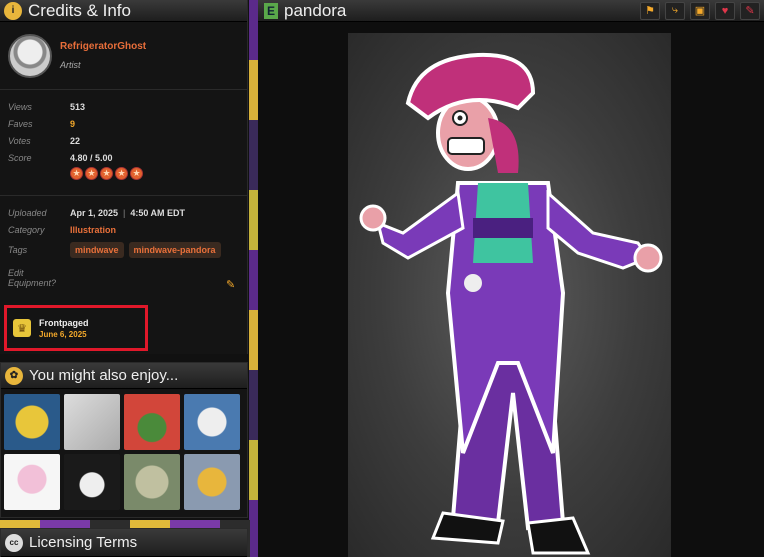 The height and width of the screenshot is (557, 764). I want to click on stat-label: Faves, so click(20, 124).